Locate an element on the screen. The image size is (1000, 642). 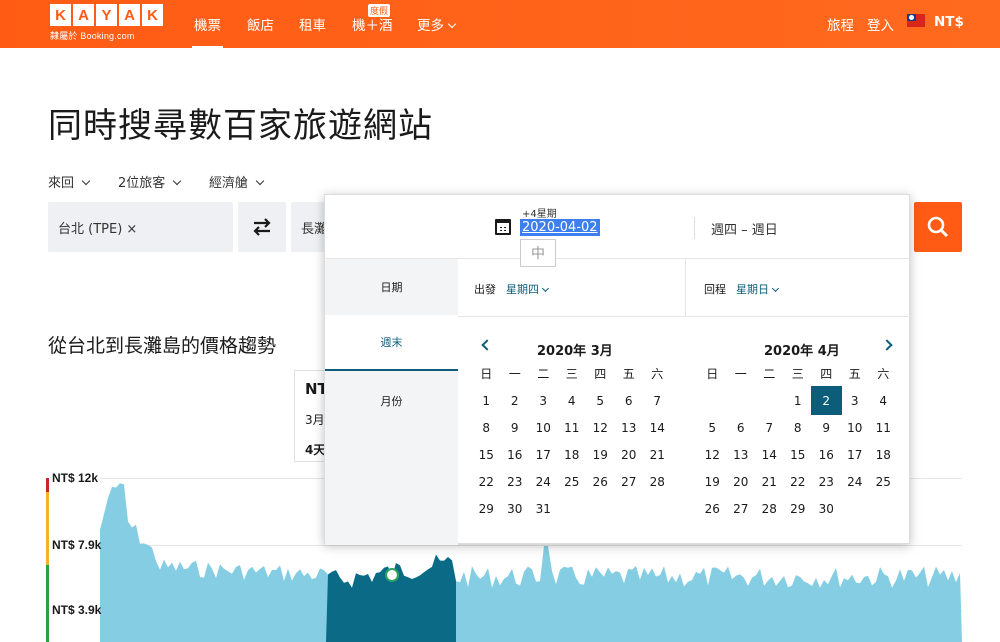
cabin-dropdown: 經濟艙 is located at coordinates (237, 181).